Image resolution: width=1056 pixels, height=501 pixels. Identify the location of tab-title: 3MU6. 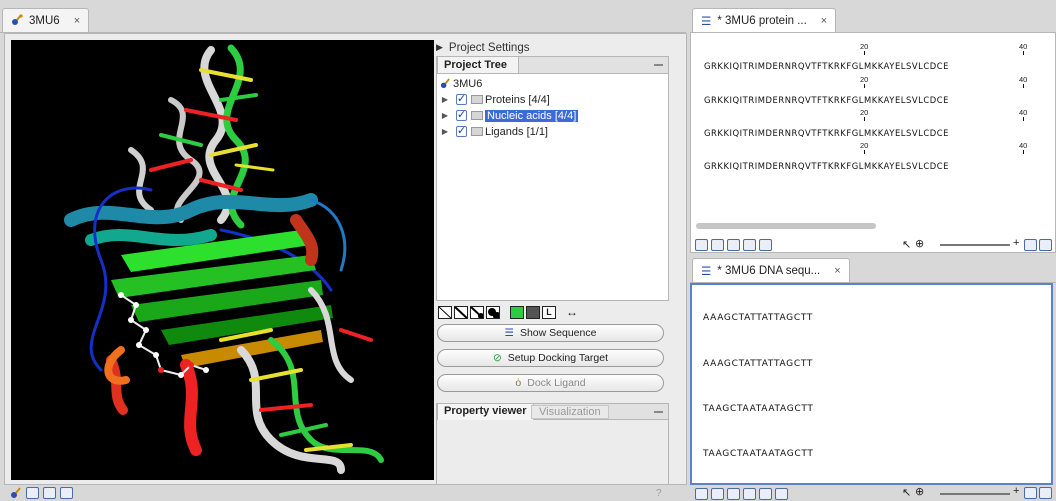
(44, 20).